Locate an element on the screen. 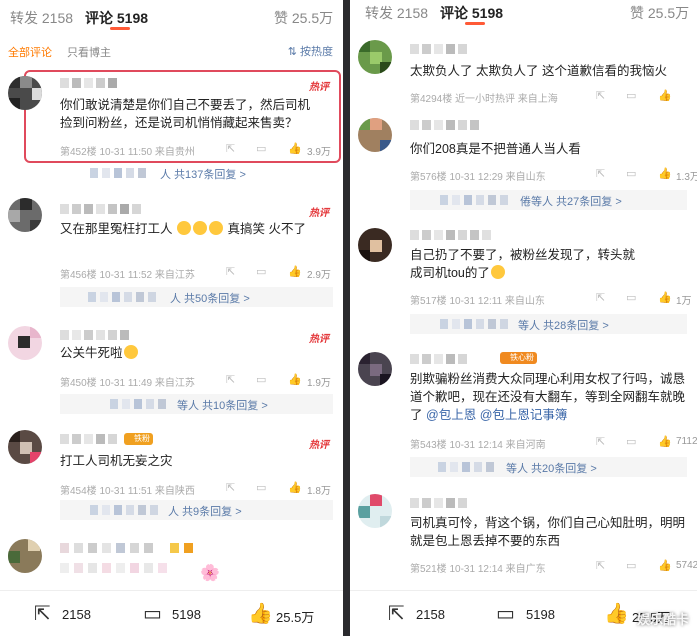 The height and width of the screenshot is (636, 697). replies-link: 人 共50条回复 > is located at coordinates (196, 297).